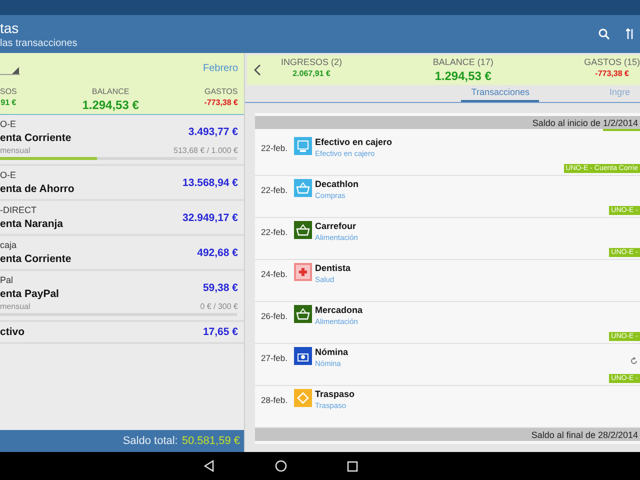 The height and width of the screenshot is (480, 640). What do you see at coordinates (220, 288) in the screenshot?
I see `account-balance: 59,38 €` at bounding box center [220, 288].